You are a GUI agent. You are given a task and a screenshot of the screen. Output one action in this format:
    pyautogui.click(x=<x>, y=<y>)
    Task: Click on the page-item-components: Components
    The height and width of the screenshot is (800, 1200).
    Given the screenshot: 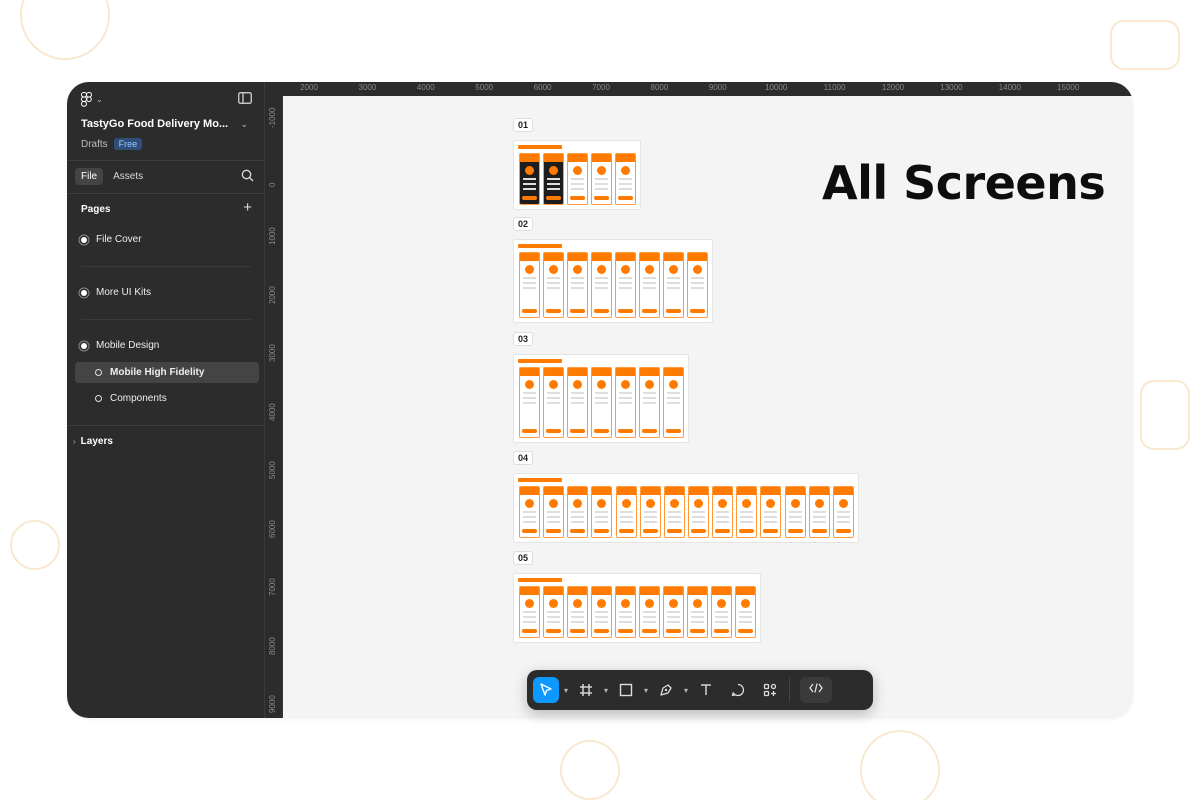 What is the action you would take?
    pyautogui.click(x=167, y=398)
    